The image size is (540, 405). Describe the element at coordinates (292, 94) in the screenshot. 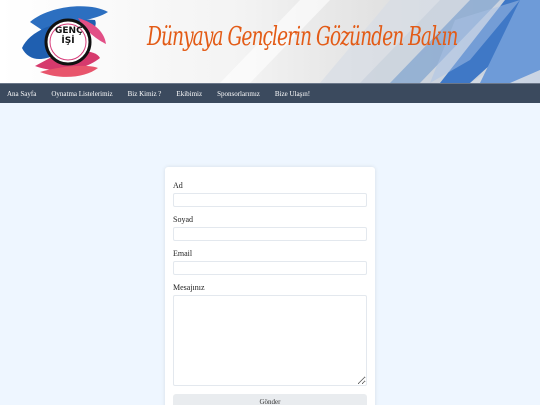

I see `nav-item-contact: Bize Ulaşın!` at that location.